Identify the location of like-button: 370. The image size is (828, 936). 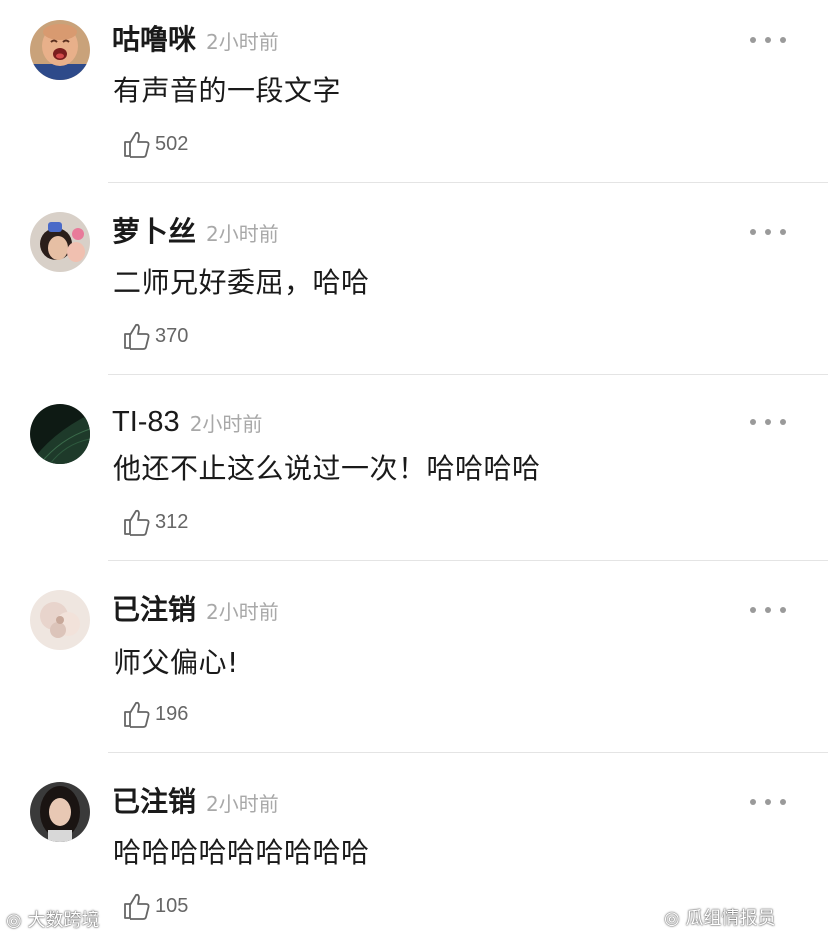
(154, 336).